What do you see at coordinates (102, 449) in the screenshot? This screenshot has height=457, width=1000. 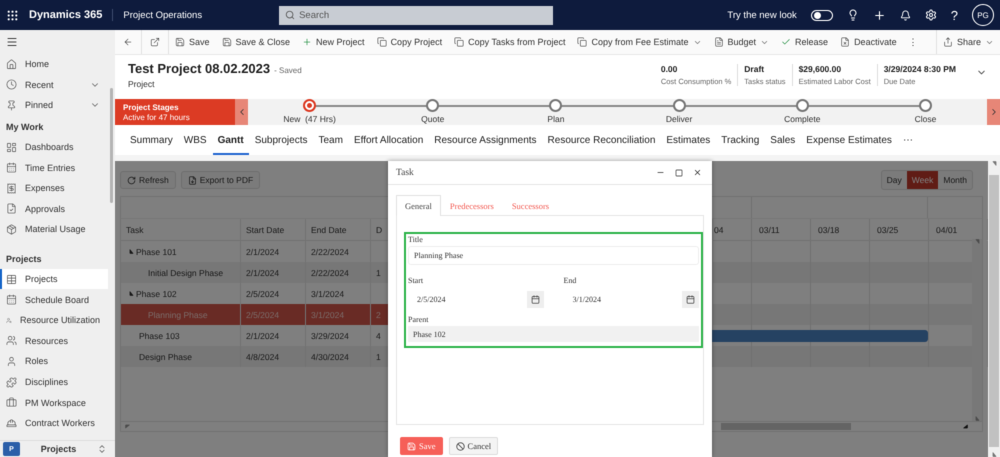 I see `up-down-icon` at bounding box center [102, 449].